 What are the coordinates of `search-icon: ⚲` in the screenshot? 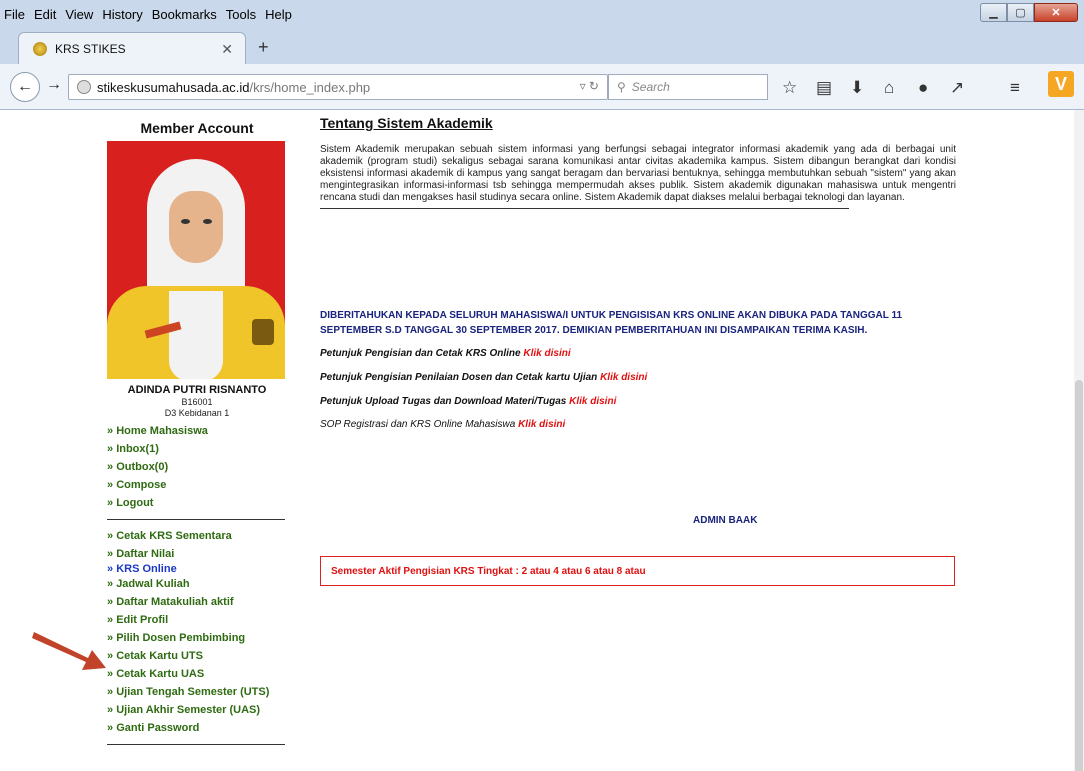 It's located at (621, 87).